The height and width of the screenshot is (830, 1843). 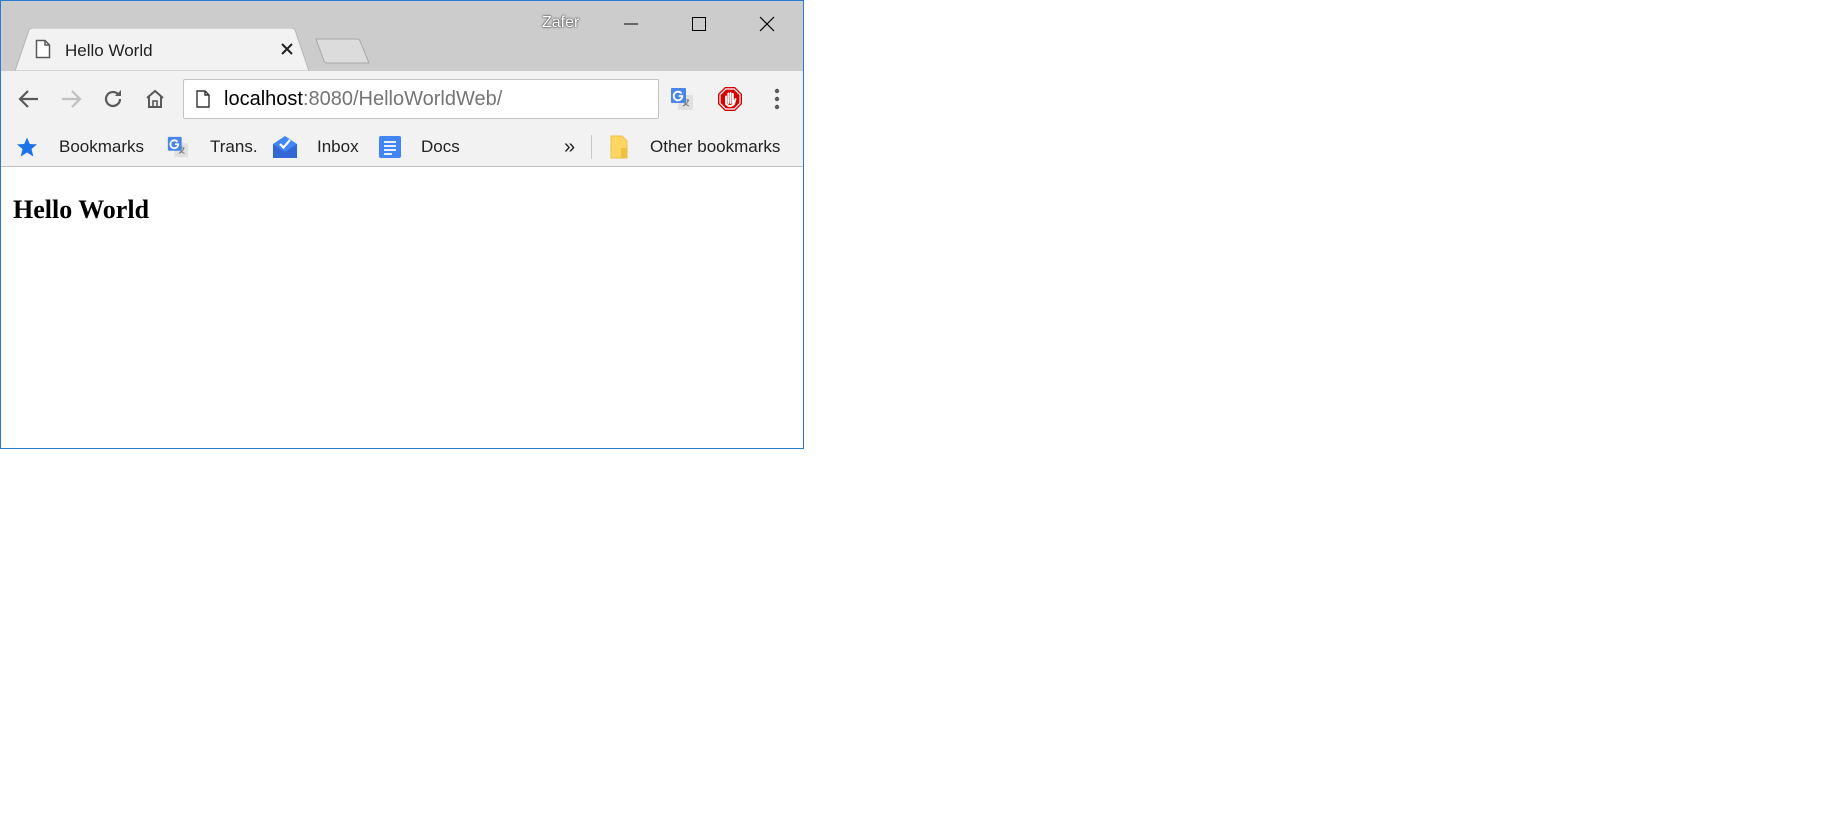 What do you see at coordinates (203, 99) in the screenshot?
I see `page-info-icon` at bounding box center [203, 99].